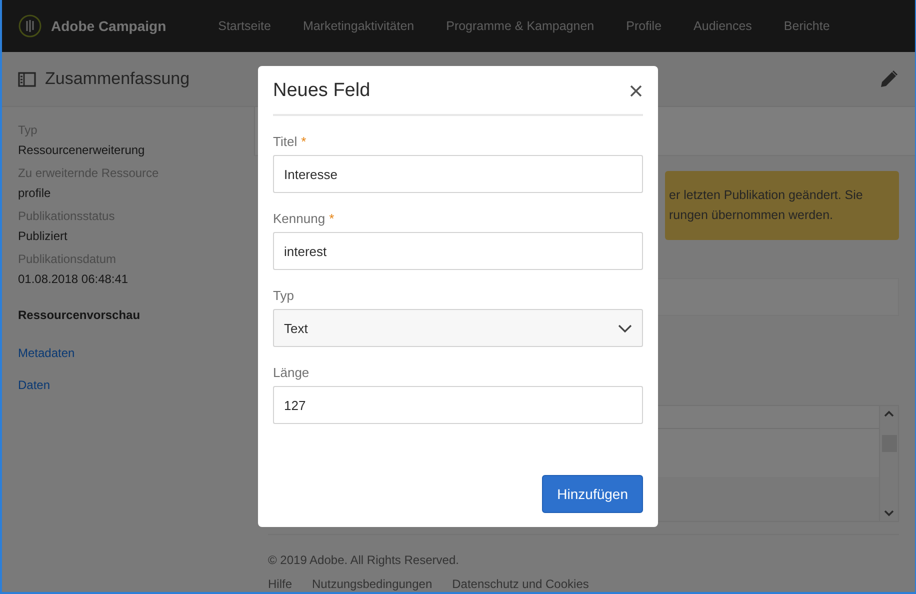  What do you see at coordinates (636, 91) in the screenshot?
I see `close-icon` at bounding box center [636, 91].